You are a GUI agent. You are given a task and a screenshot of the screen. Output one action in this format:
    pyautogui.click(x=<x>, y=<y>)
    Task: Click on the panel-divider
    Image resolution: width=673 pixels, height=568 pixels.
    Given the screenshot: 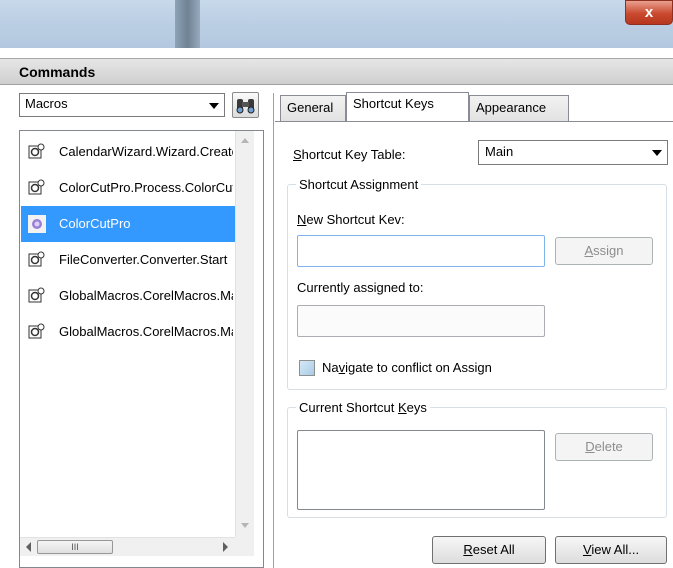 What is the action you would take?
    pyautogui.click(x=273, y=330)
    